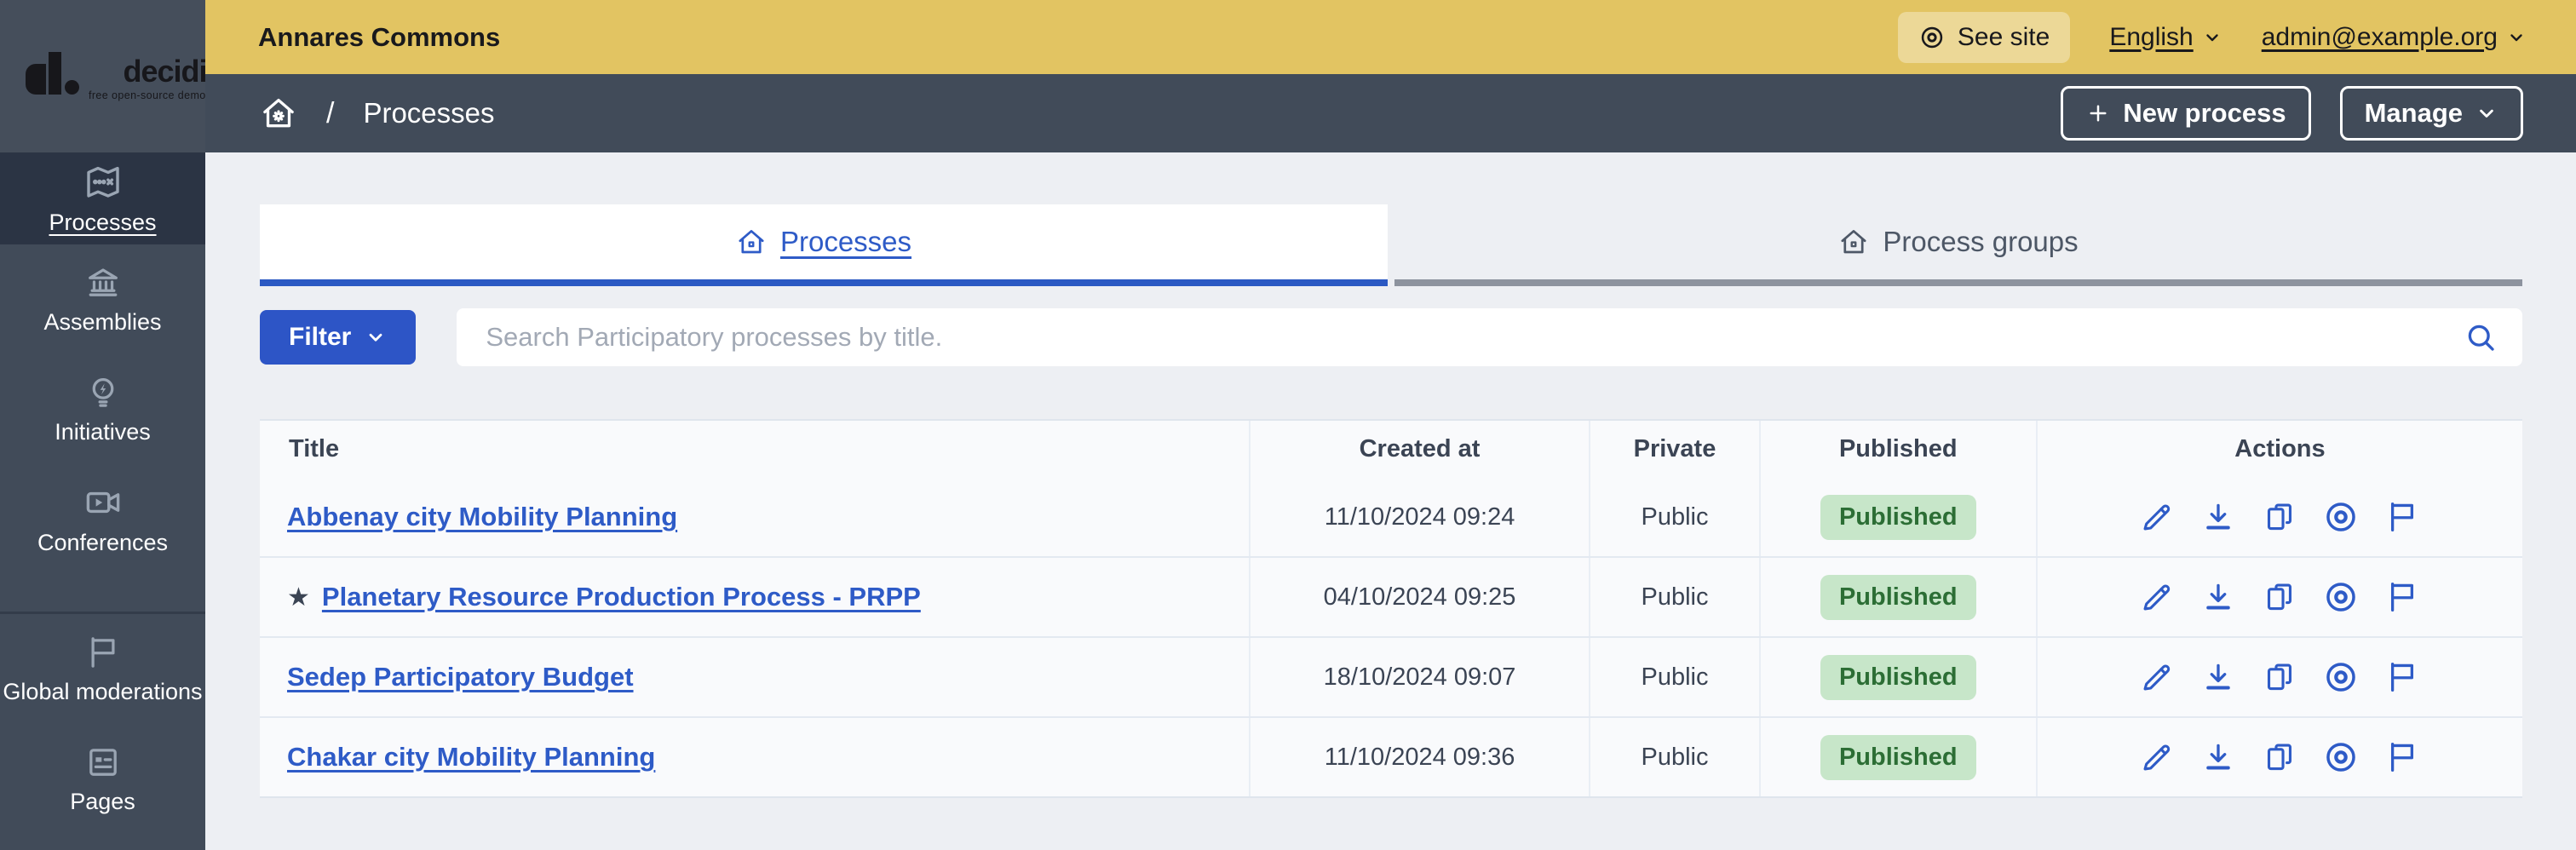 This screenshot has height=850, width=2576. What do you see at coordinates (103, 543) in the screenshot?
I see `sidebar-item-label: Conferences` at bounding box center [103, 543].